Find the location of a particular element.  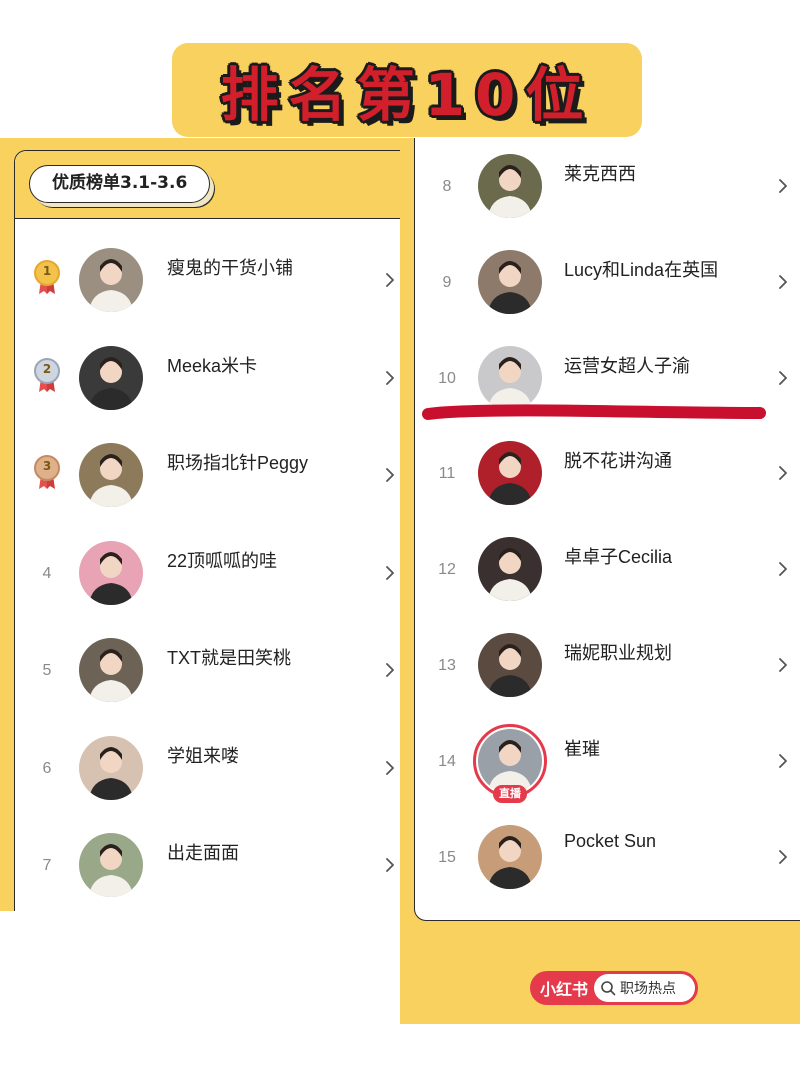

ranking-row: 3 职场指北针Peggy is located at coordinates (200, 491).